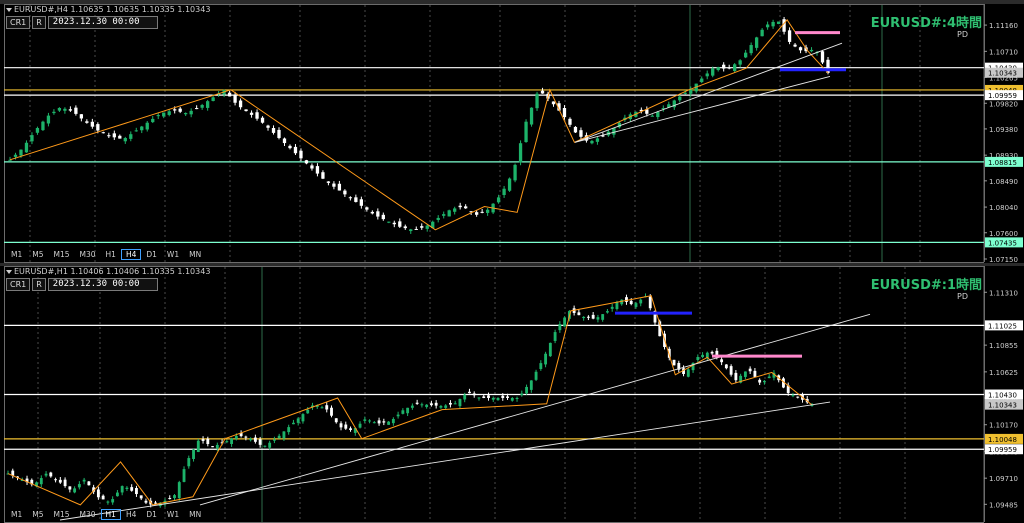 The image size is (1024, 523). Describe the element at coordinates (1002, 163) in the screenshot. I see `price-level-label: 1.08815` at that location.